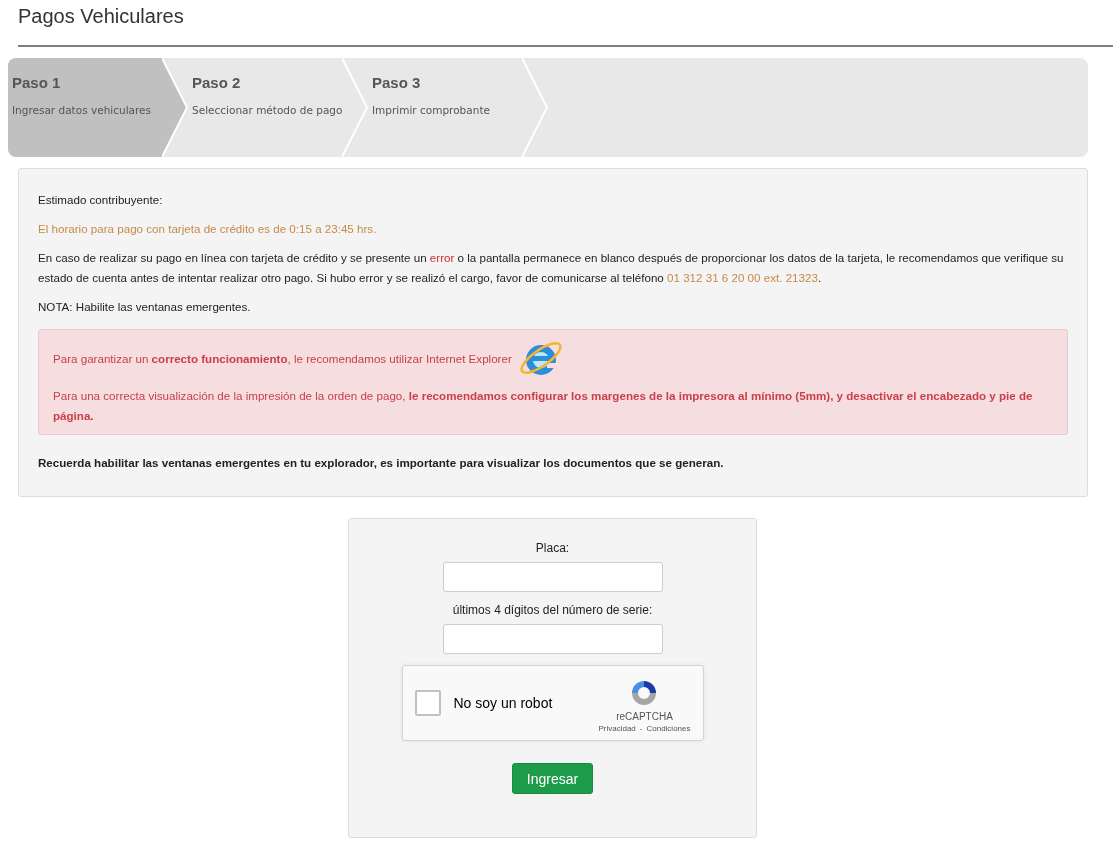 Image resolution: width=1113 pixels, height=848 pixels. I want to click on captcha-link: Privacidad, so click(617, 728).